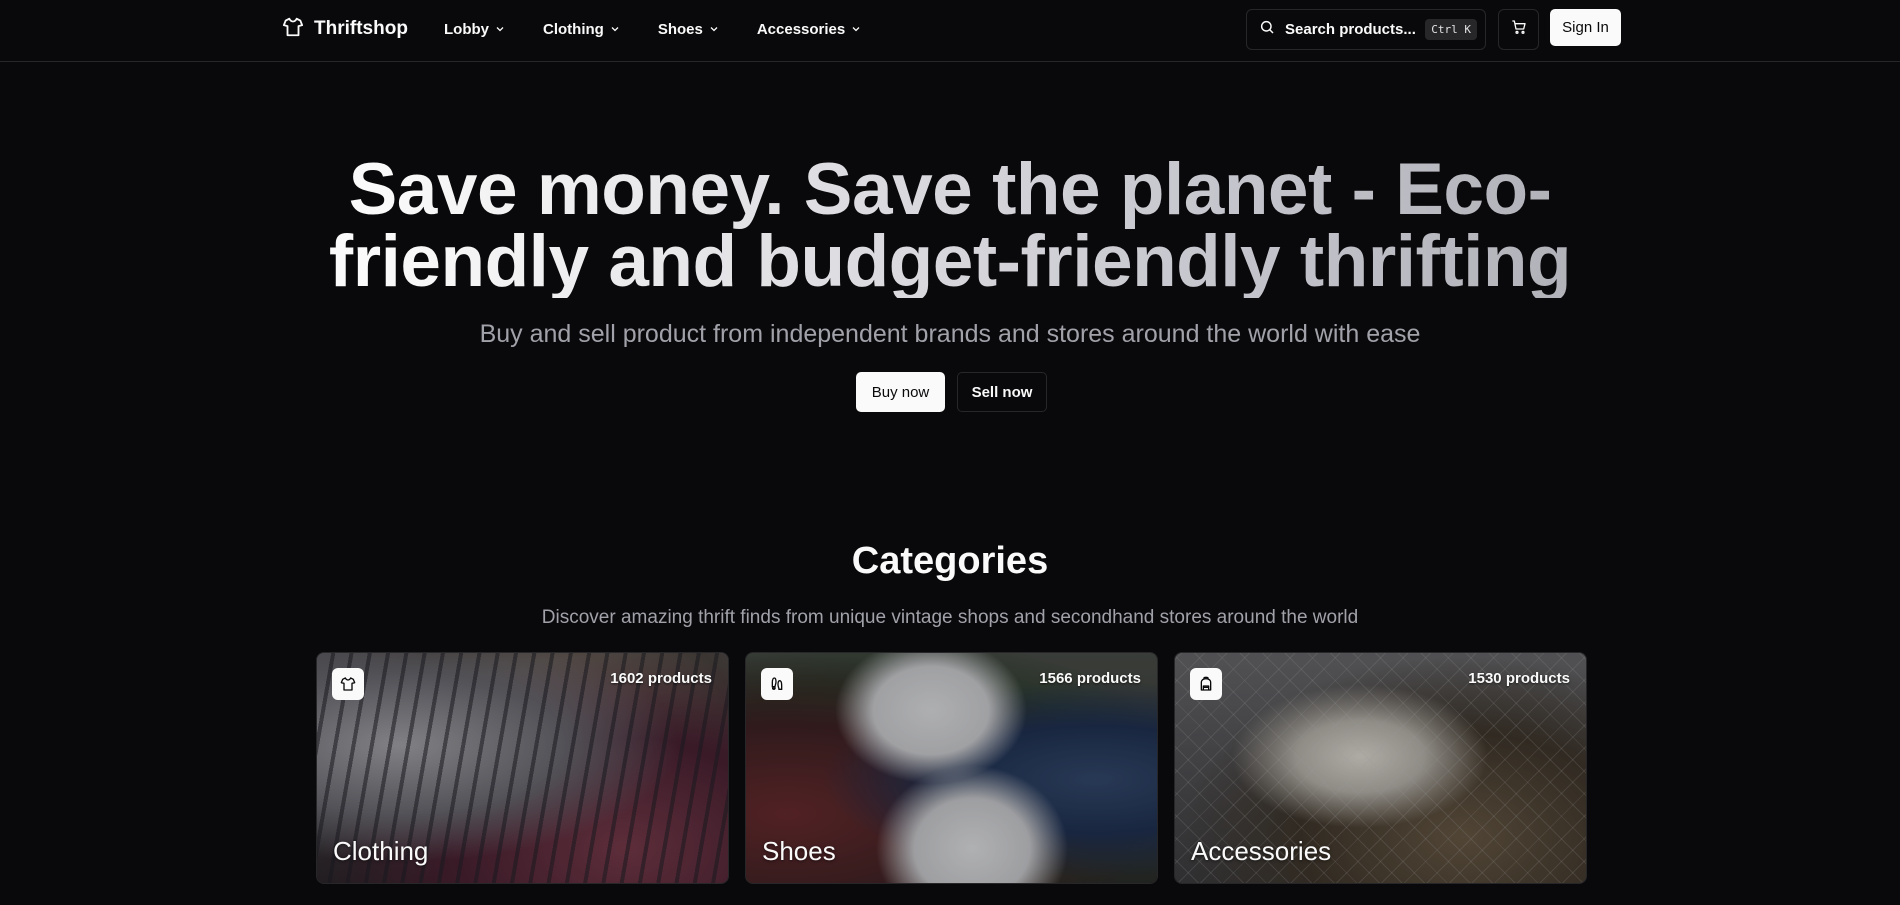  What do you see at coordinates (573, 29) in the screenshot?
I see `nav-label: Clothing` at bounding box center [573, 29].